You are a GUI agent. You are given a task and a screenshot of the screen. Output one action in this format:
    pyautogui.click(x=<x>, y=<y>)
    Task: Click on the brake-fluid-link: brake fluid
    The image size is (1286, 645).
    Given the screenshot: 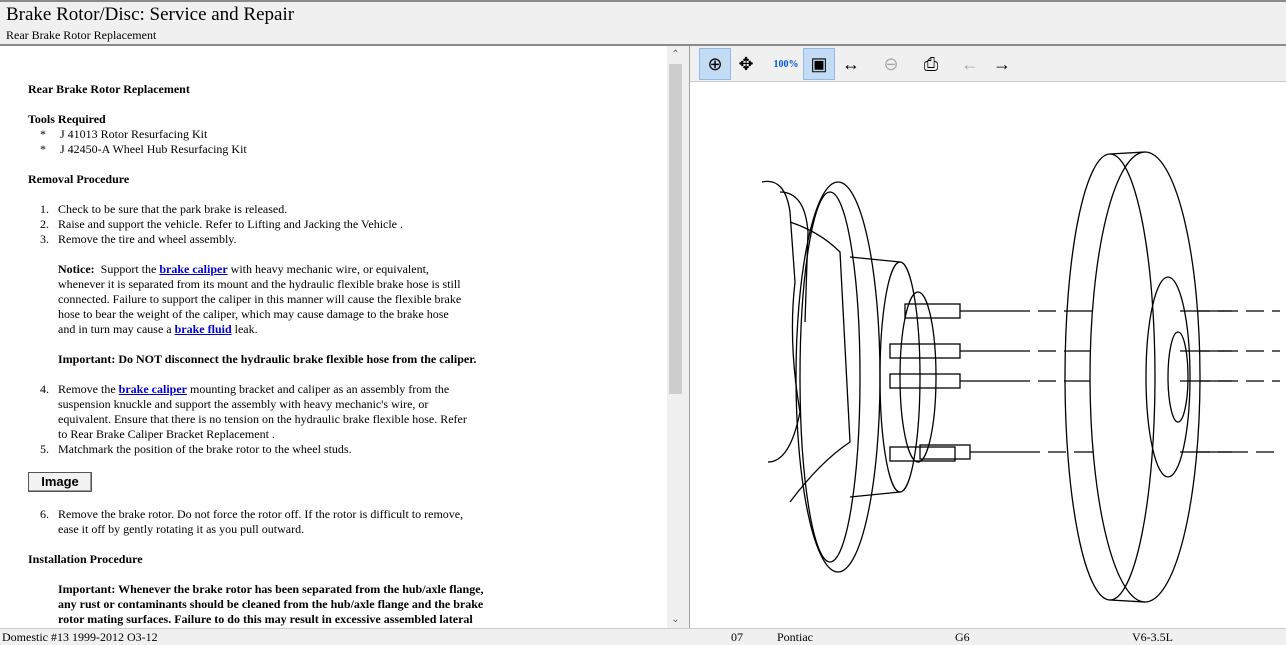 What is the action you would take?
    pyautogui.click(x=203, y=329)
    